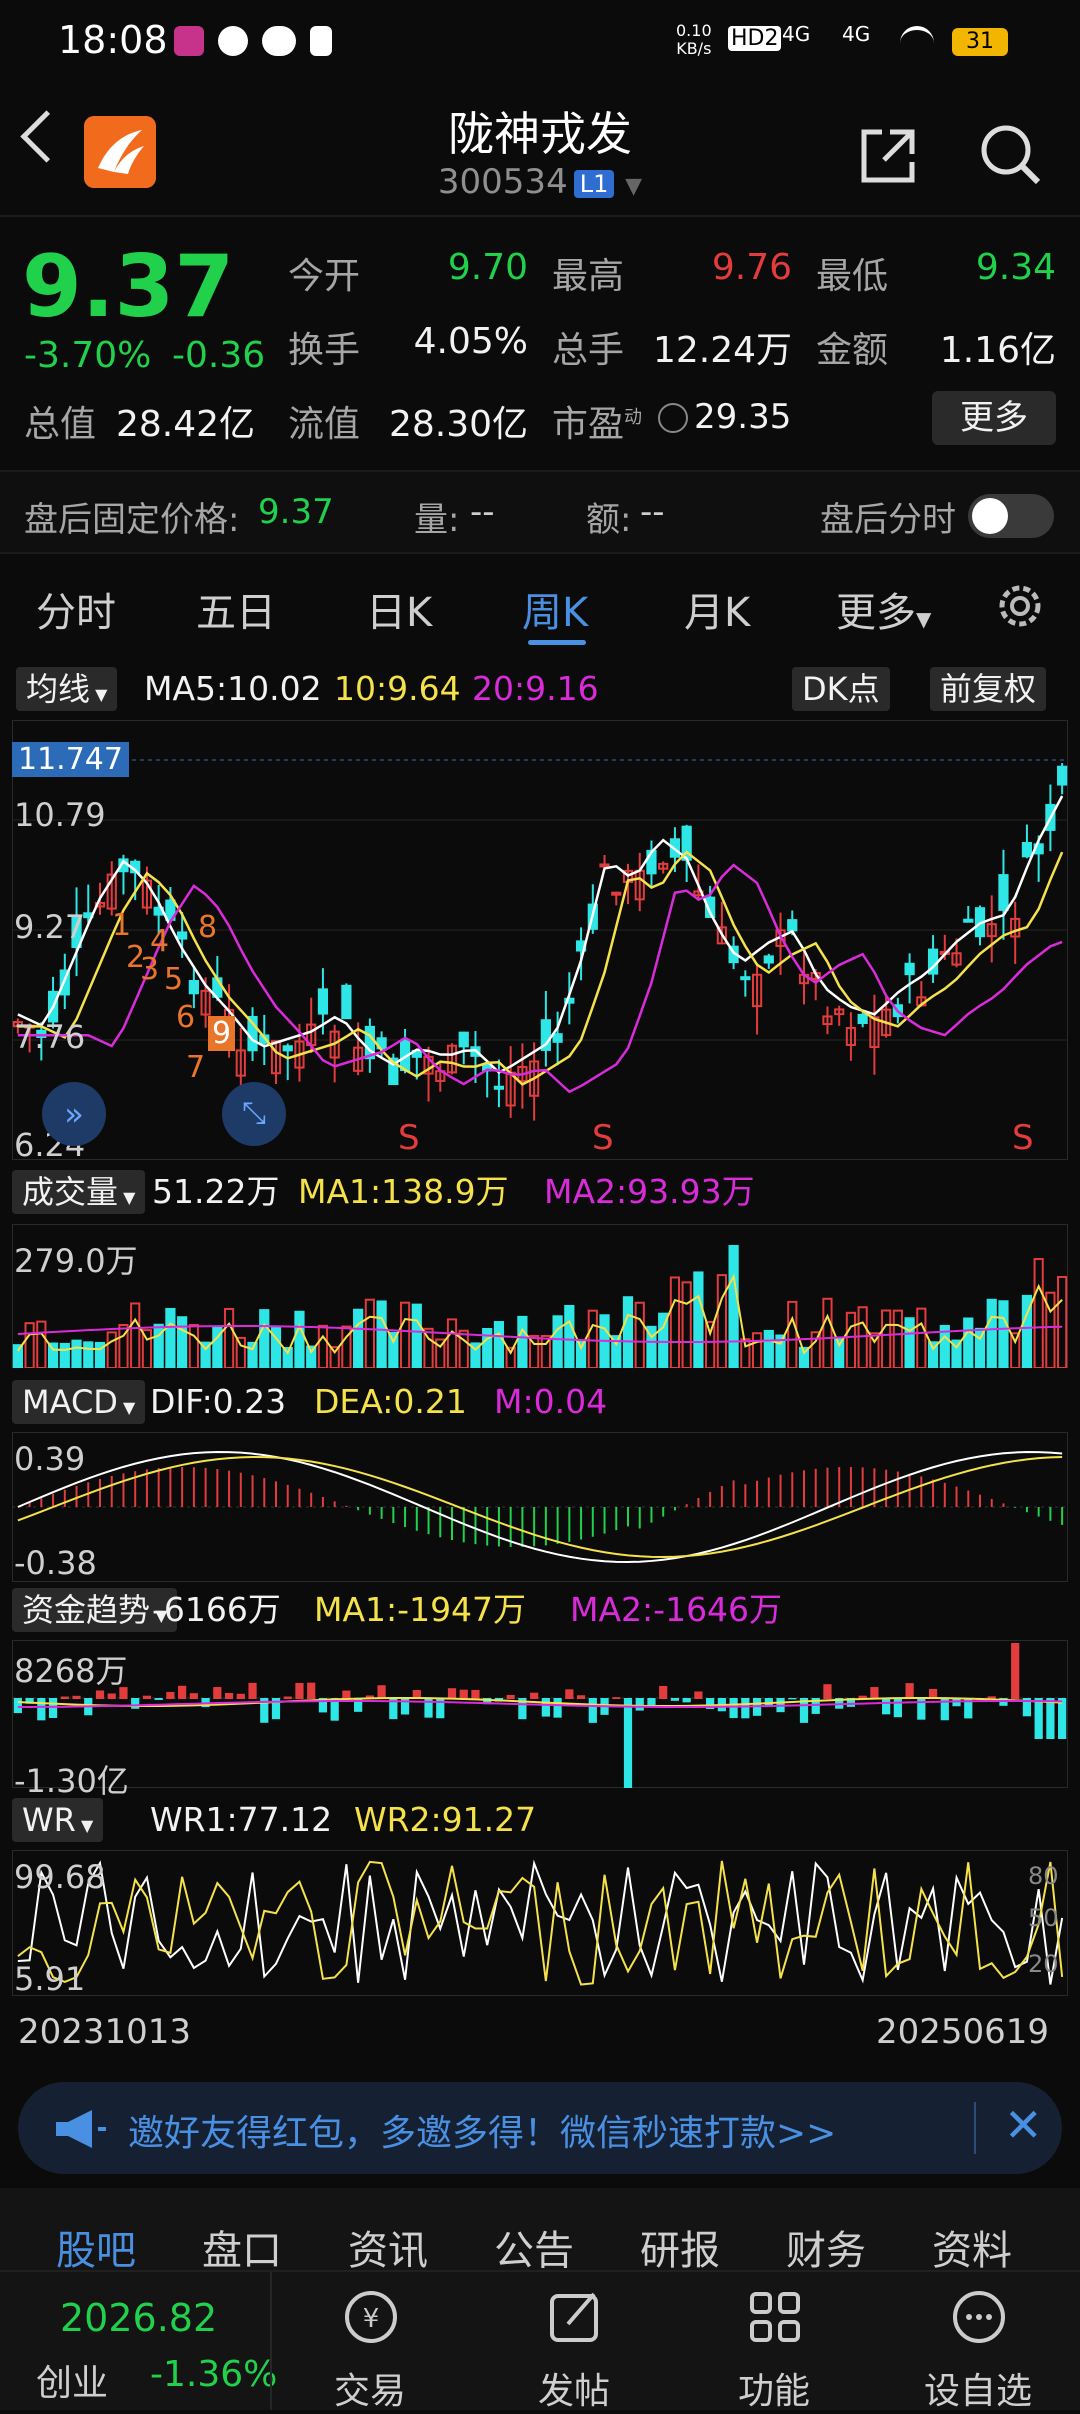  What do you see at coordinates (540, 134) in the screenshot?
I see `stock-name: 陇神戎发` at bounding box center [540, 134].